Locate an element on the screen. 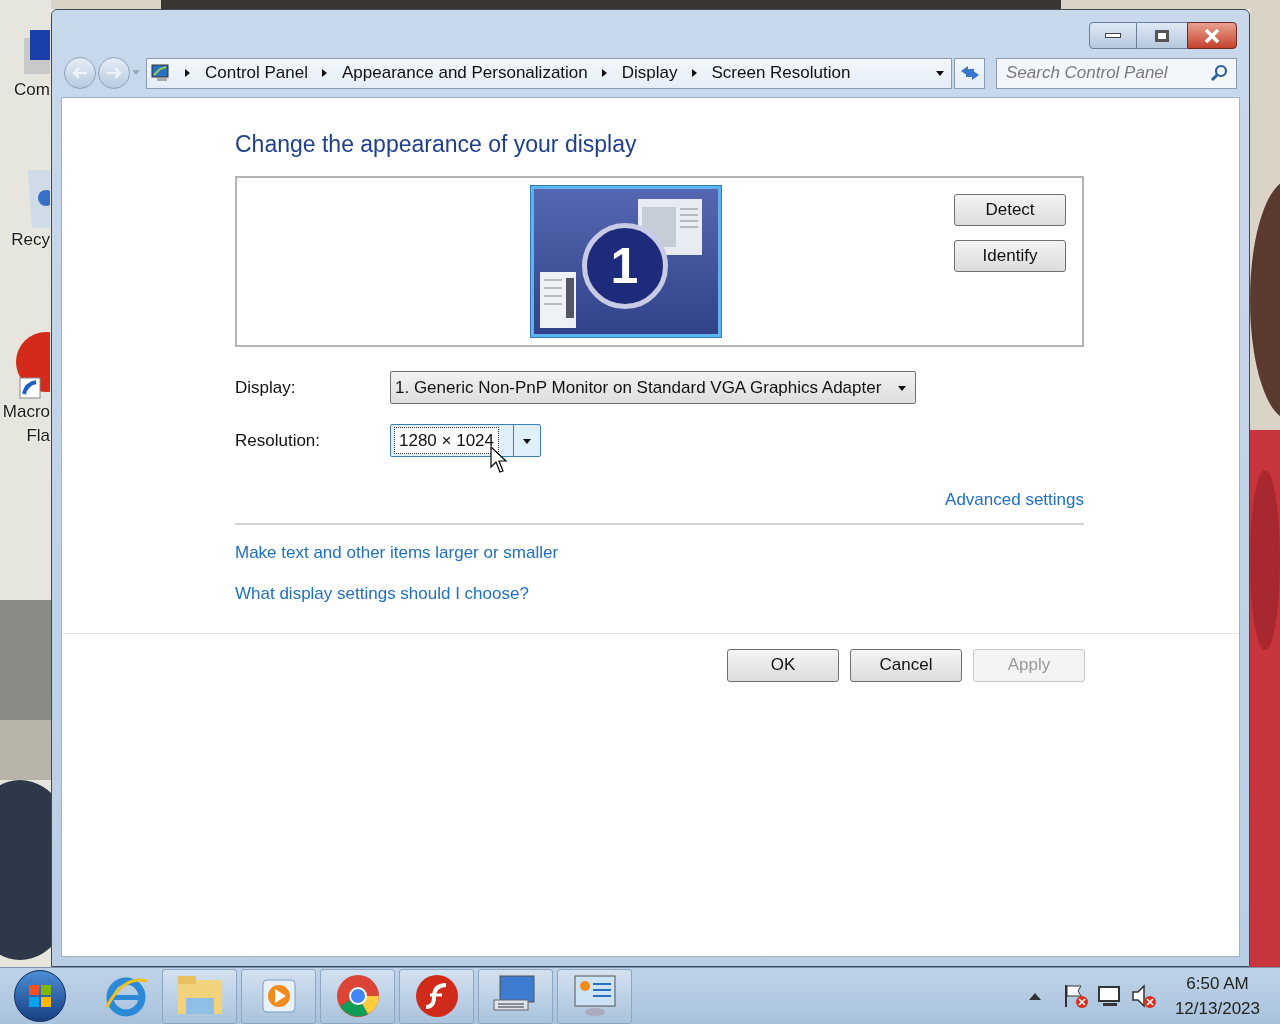  clock: 6:50 AM 12/13/2023 is located at coordinates (1227, 996).